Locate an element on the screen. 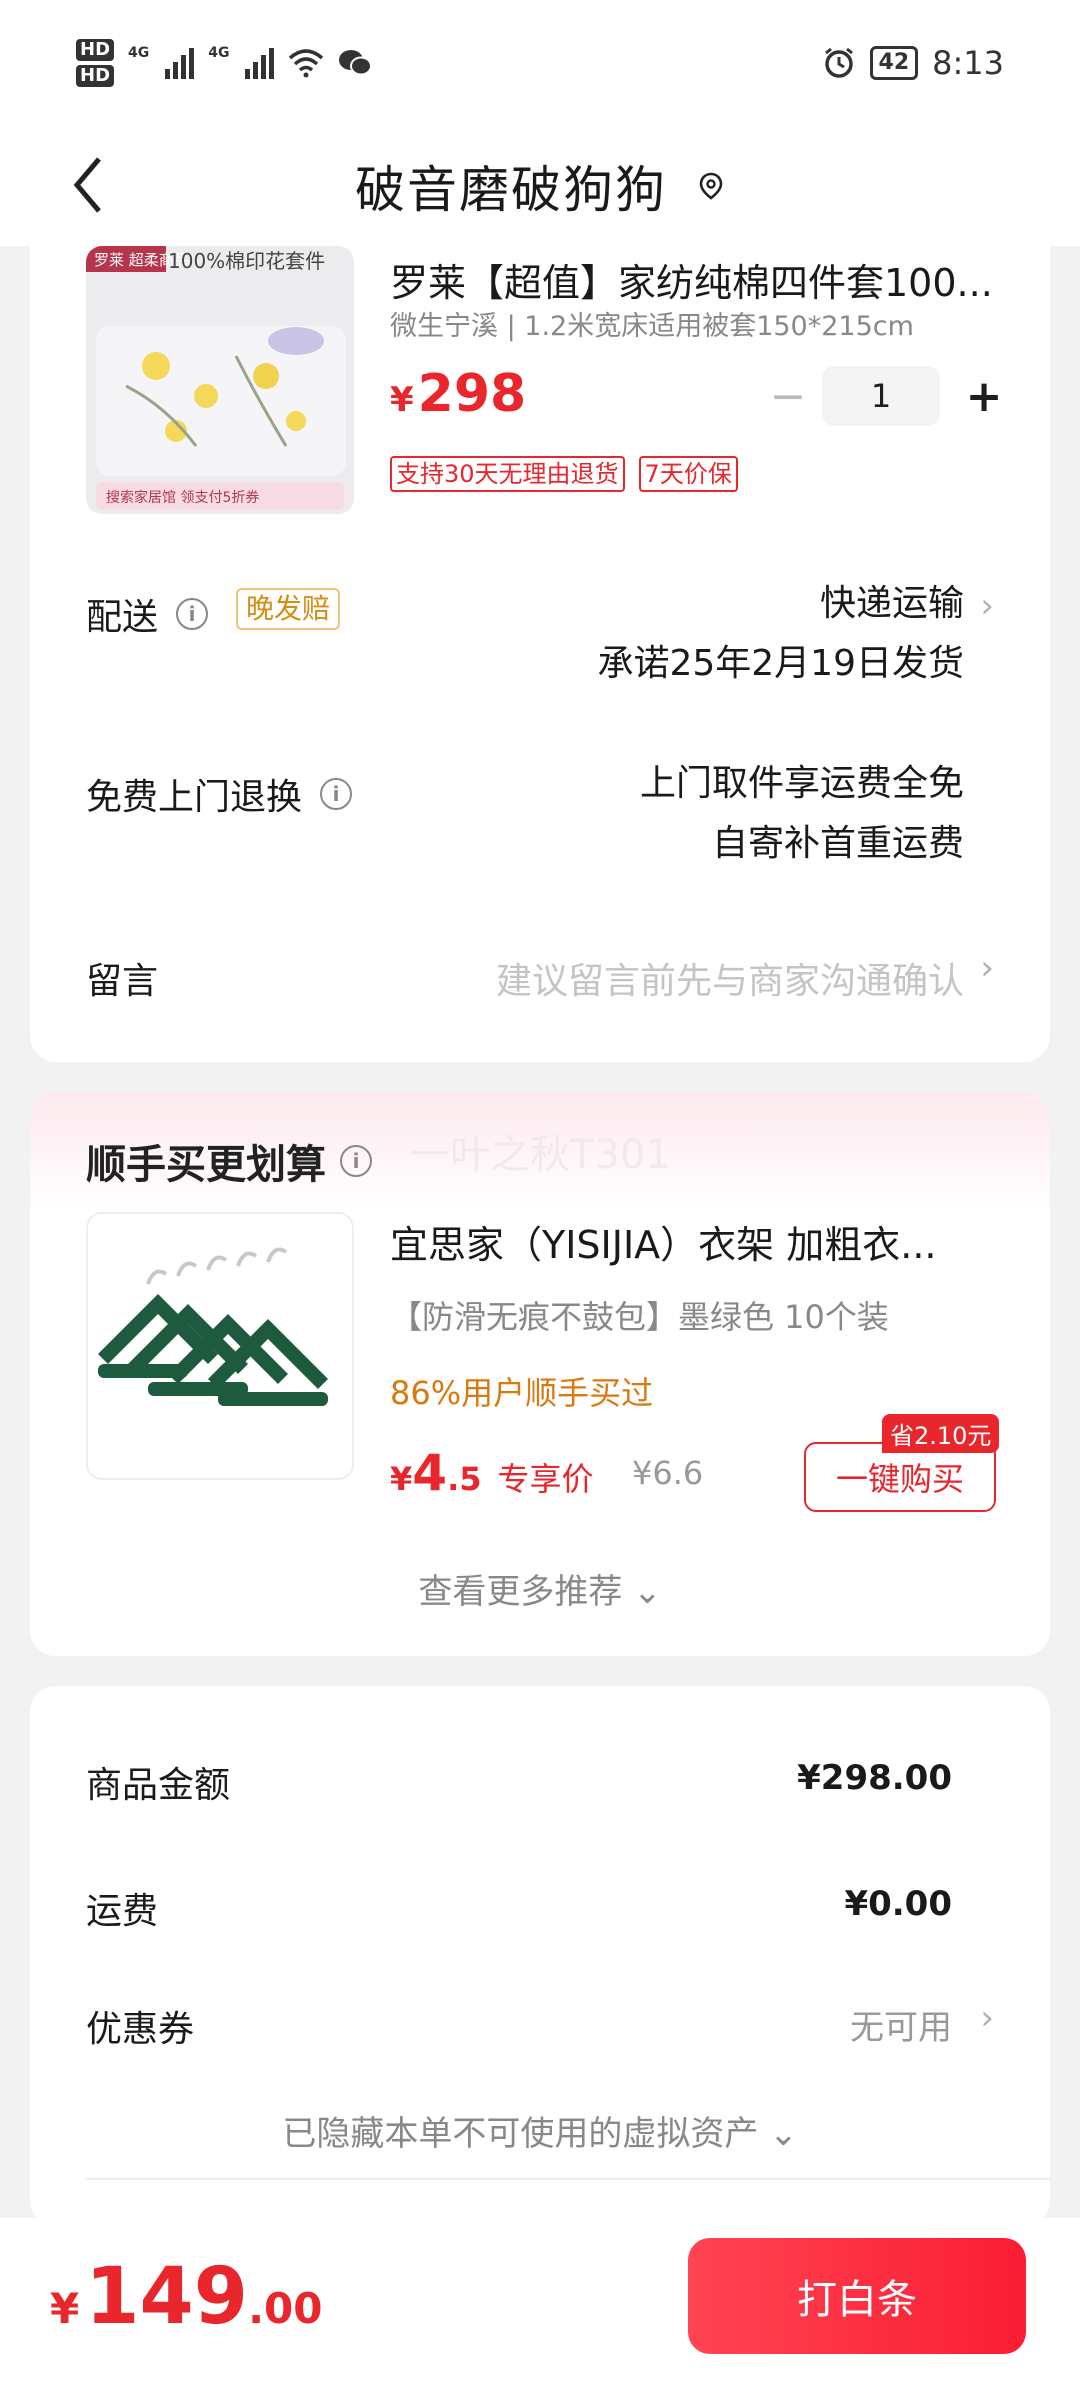 This screenshot has height=2388, width=1080. hidden-assets-label: 已隐藏本单不可使用的虚拟资产 is located at coordinates (520, 2134).